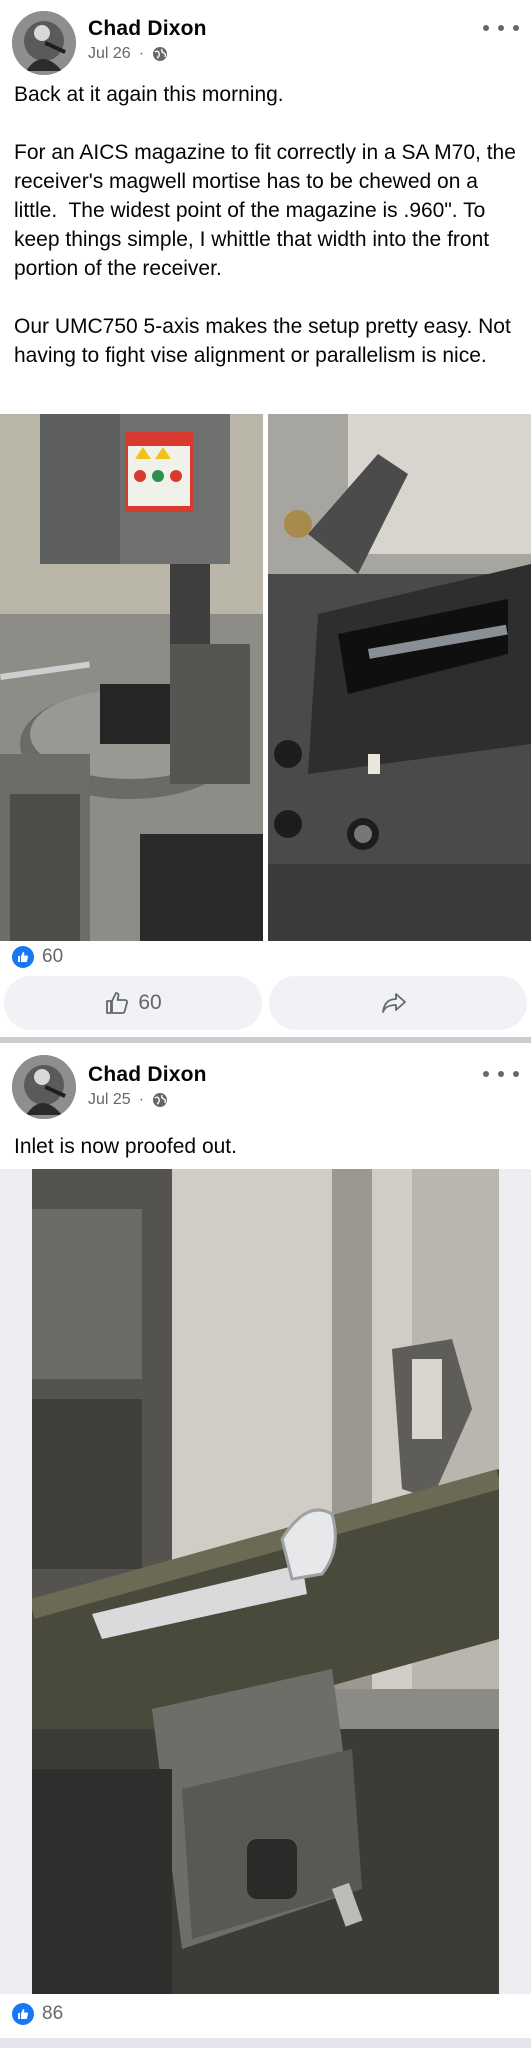 The image size is (531, 2048). What do you see at coordinates (399, 677) in the screenshot?
I see `photo-receiver-in-vise` at bounding box center [399, 677].